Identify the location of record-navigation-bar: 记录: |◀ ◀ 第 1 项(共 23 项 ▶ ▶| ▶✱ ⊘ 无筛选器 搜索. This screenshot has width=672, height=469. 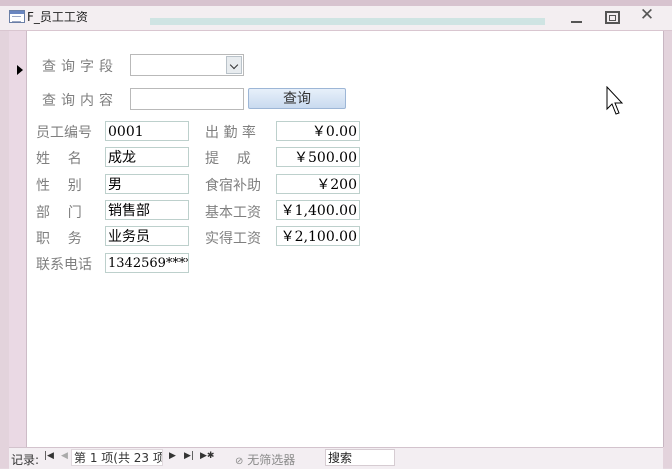
(336, 458).